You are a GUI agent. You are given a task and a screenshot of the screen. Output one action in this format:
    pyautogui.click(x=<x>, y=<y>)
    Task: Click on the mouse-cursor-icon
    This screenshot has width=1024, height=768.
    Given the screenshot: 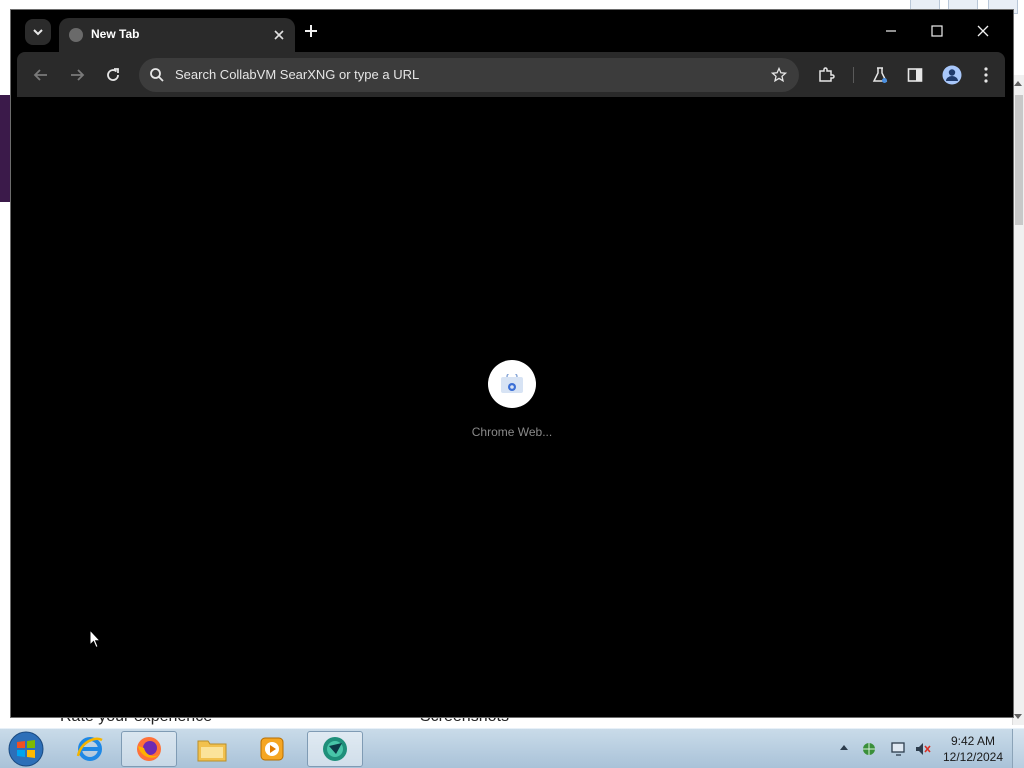 What is the action you would take?
    pyautogui.click(x=95, y=639)
    